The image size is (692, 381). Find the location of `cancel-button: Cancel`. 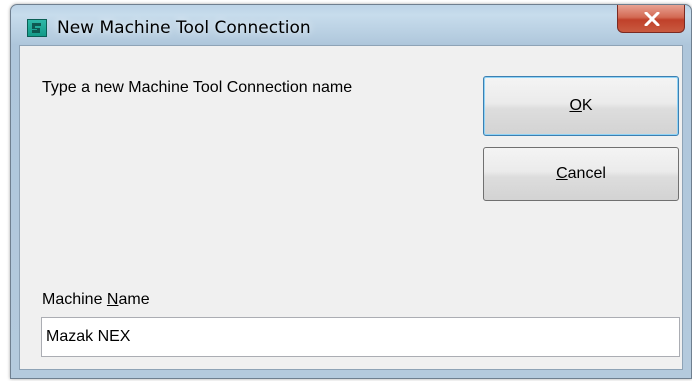

cancel-button: Cancel is located at coordinates (581, 174).